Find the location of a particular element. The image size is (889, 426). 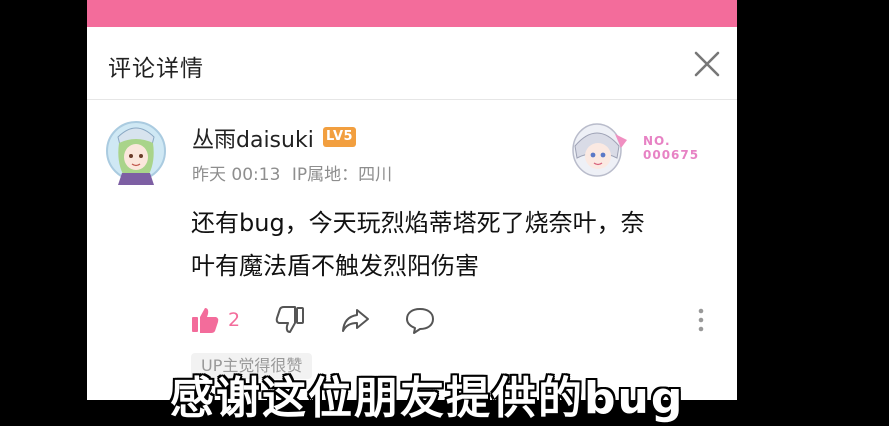

header: 评论详情 is located at coordinates (412, 63).